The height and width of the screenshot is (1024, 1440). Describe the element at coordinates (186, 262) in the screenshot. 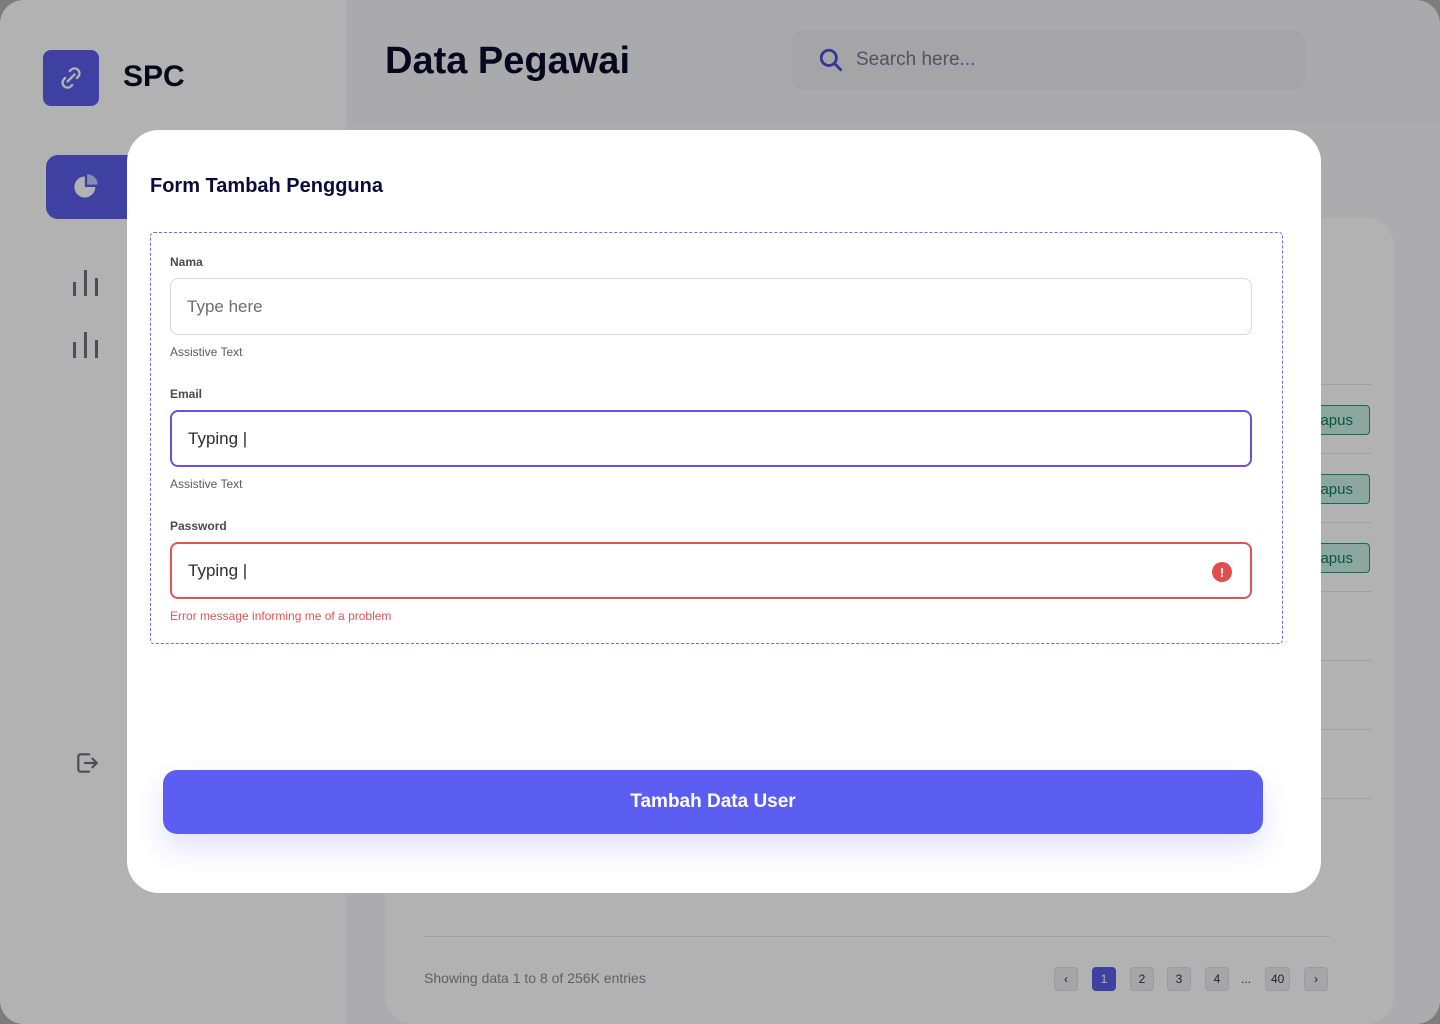

I see `name-label: Nama` at that location.